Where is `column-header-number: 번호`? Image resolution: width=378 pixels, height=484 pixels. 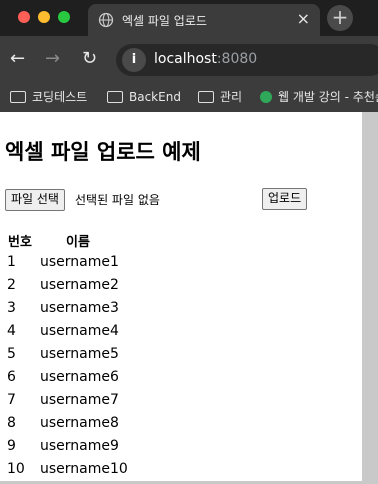
column-header-number: 번호 is located at coordinates (20, 242).